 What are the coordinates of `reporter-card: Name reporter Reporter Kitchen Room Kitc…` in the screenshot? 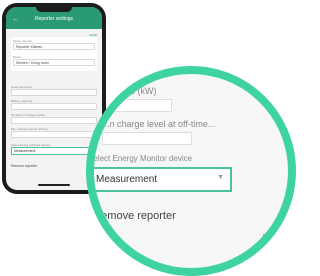 It's located at (54, 54).